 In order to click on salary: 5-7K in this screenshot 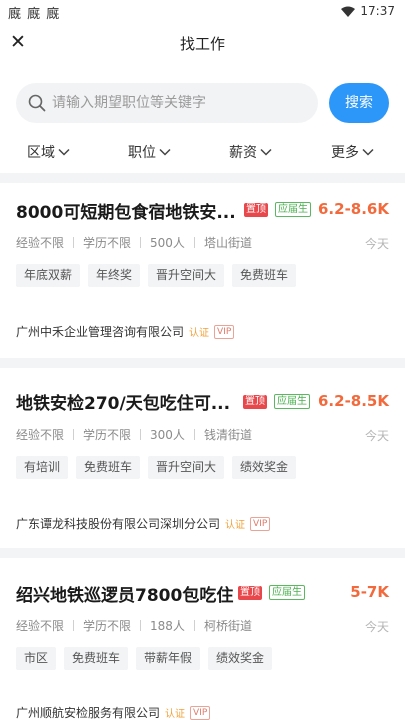, I will do `click(369, 592)`.